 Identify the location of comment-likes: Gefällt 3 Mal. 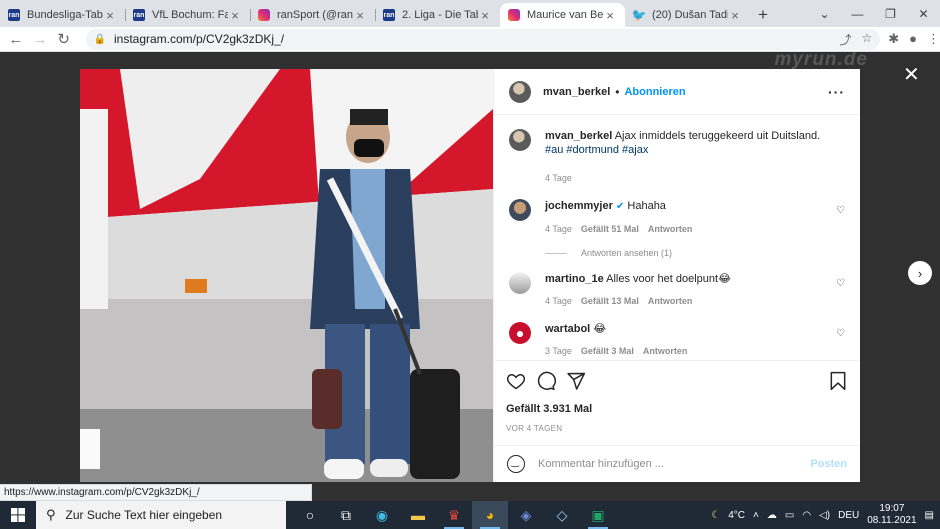
(607, 351).